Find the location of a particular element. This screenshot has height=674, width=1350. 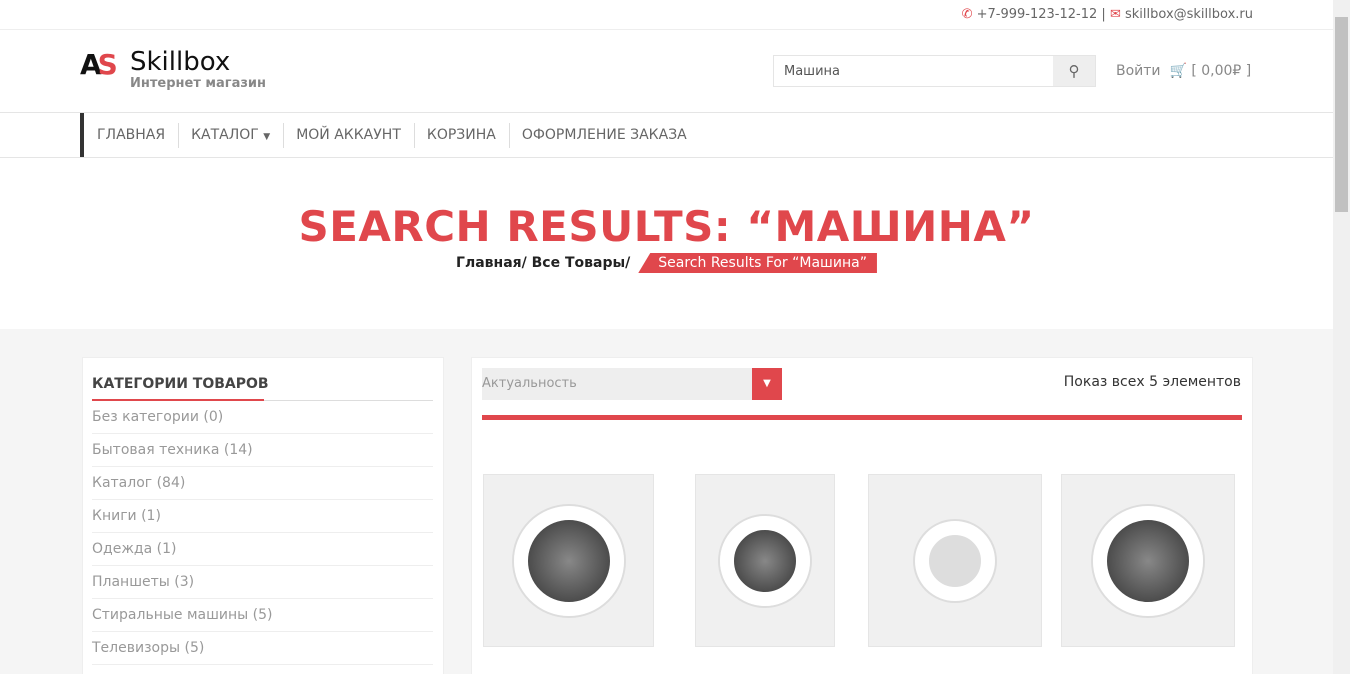

sidebar-title: КАТЕГОРИИ ТОВАРОВ is located at coordinates (262, 388).